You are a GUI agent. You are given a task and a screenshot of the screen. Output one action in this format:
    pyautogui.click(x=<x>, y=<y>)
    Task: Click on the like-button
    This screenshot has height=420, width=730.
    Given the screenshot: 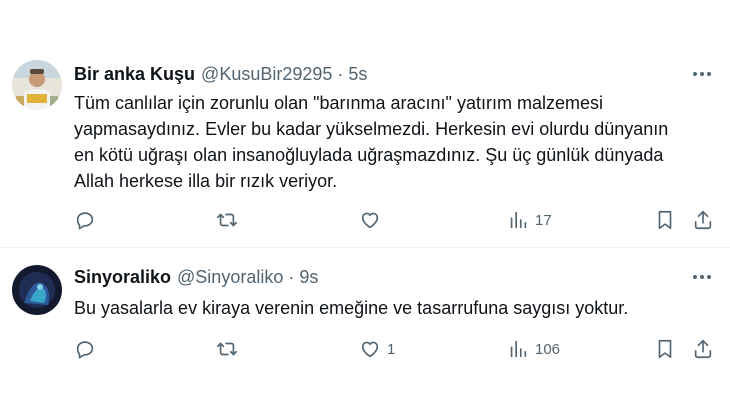 What is the action you would take?
    pyautogui.click(x=373, y=220)
    